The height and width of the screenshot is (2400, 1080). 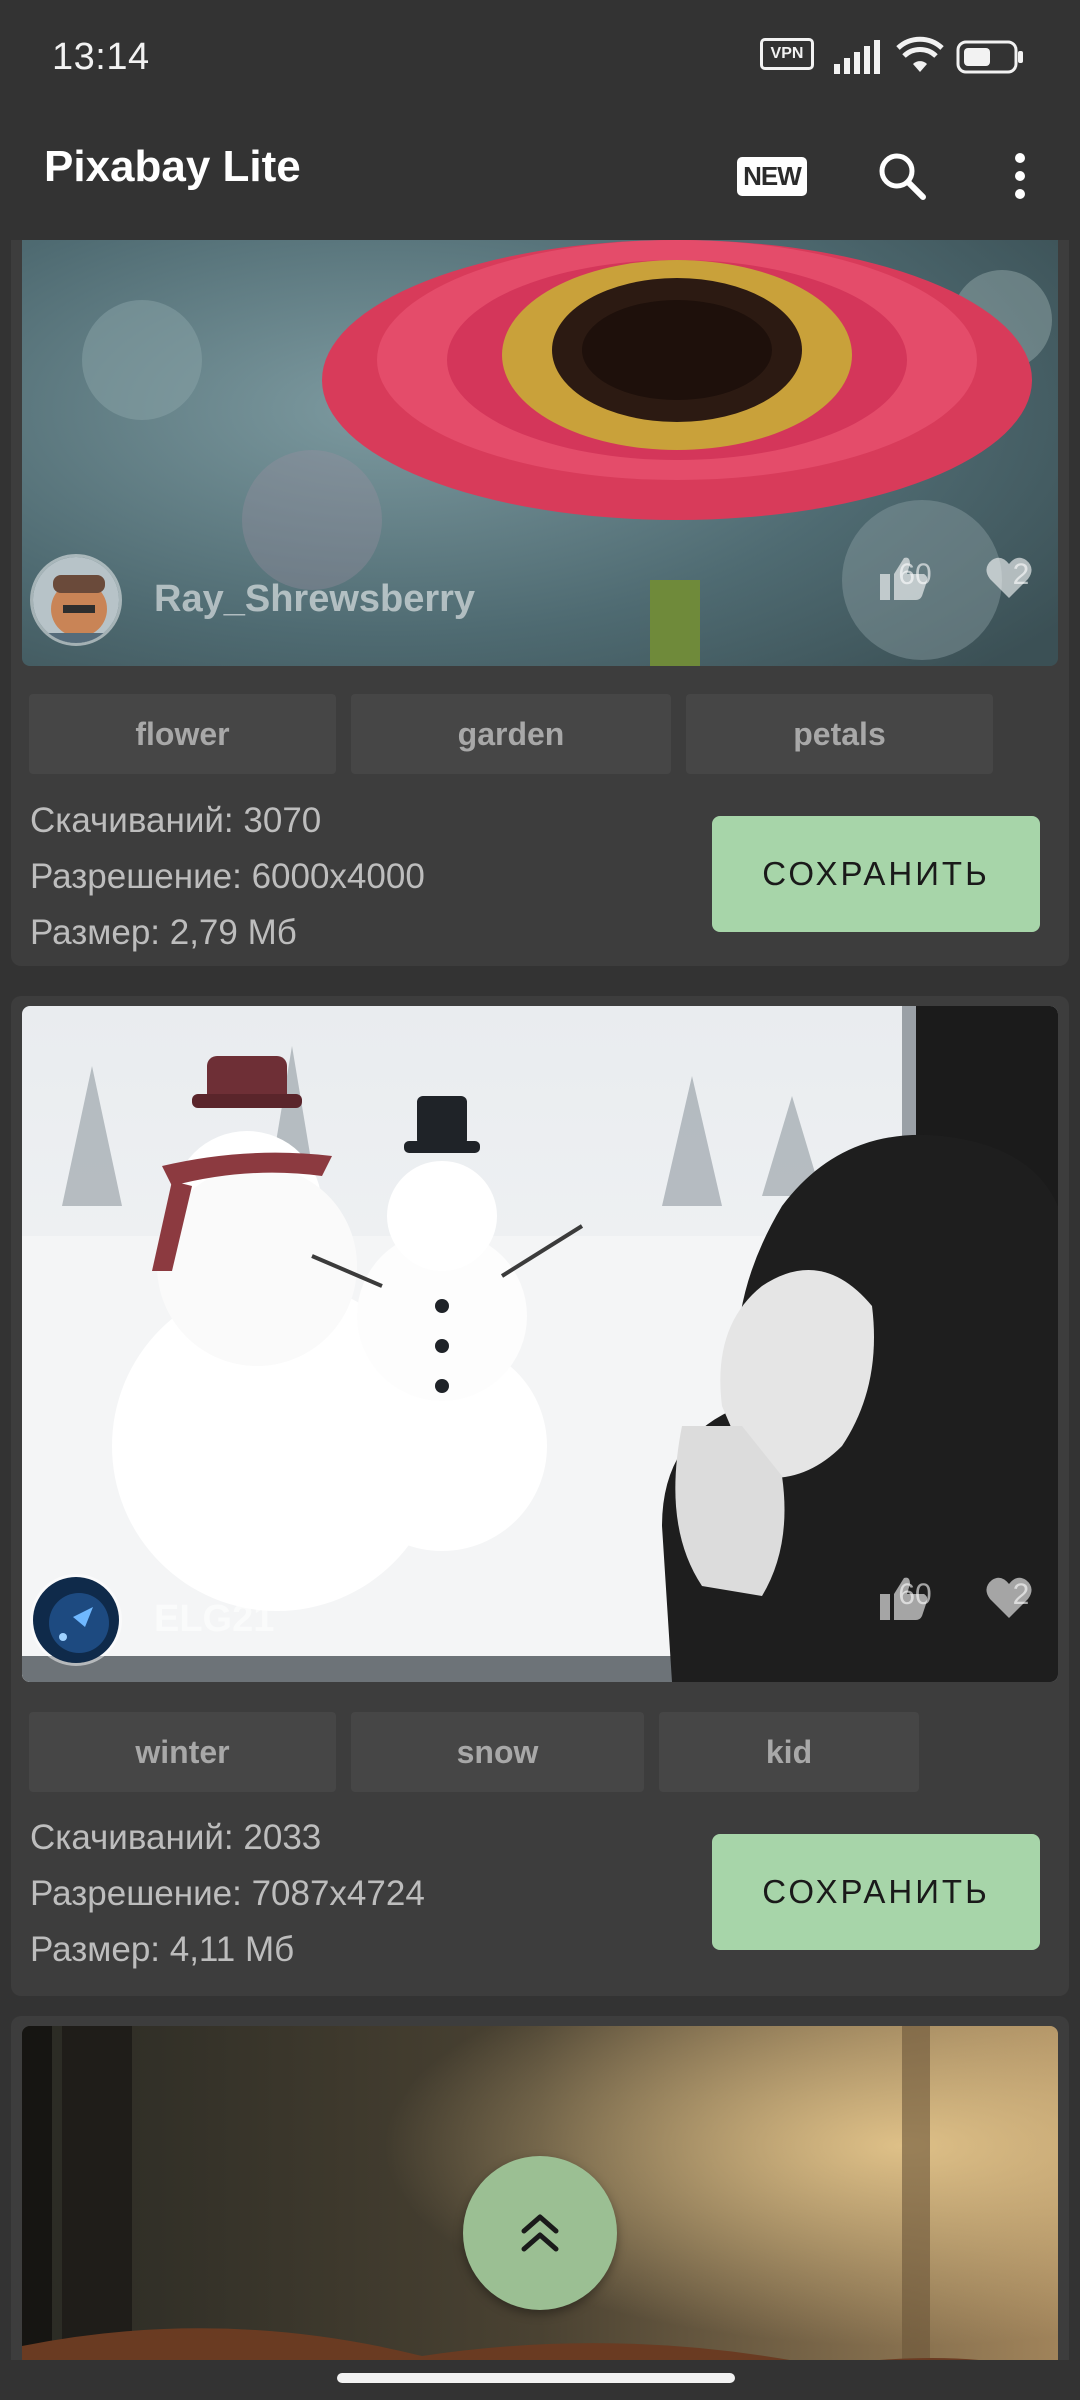 I want to click on signal-icon, so click(x=857, y=57).